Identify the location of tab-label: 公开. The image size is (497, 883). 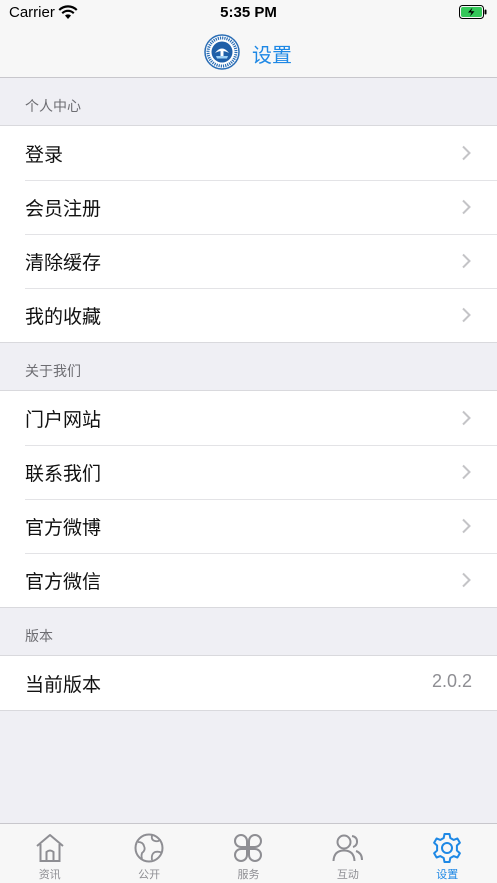
(149, 874).